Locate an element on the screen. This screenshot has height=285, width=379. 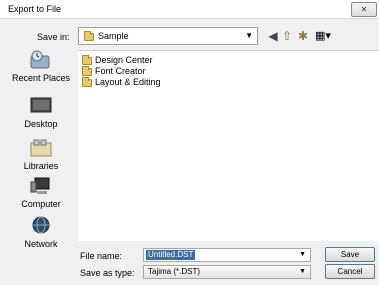
new-folder-icon: ✱ is located at coordinates (303, 36).